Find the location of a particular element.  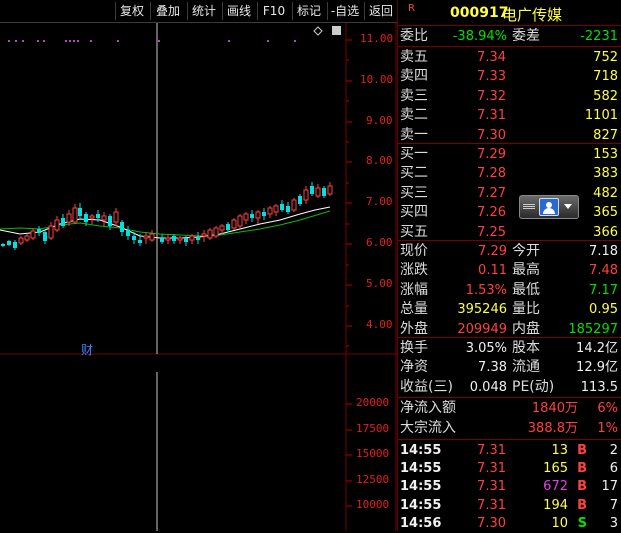

ask-volume: 1101 is located at coordinates (601, 116).